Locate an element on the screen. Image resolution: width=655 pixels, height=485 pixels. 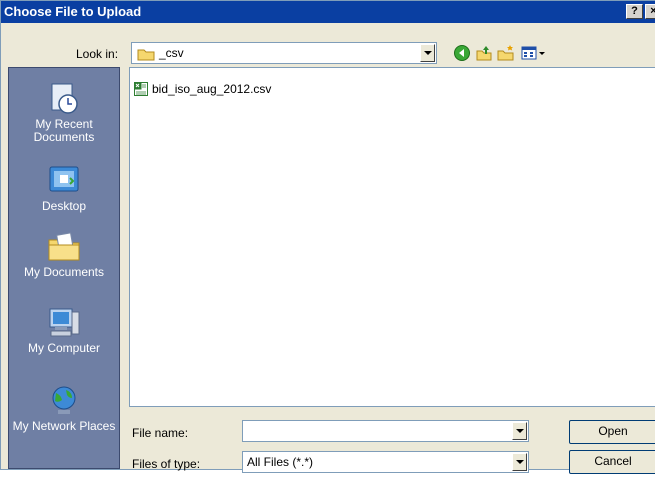
place-my-network-places: My Network Places is located at coordinates (64, 408).